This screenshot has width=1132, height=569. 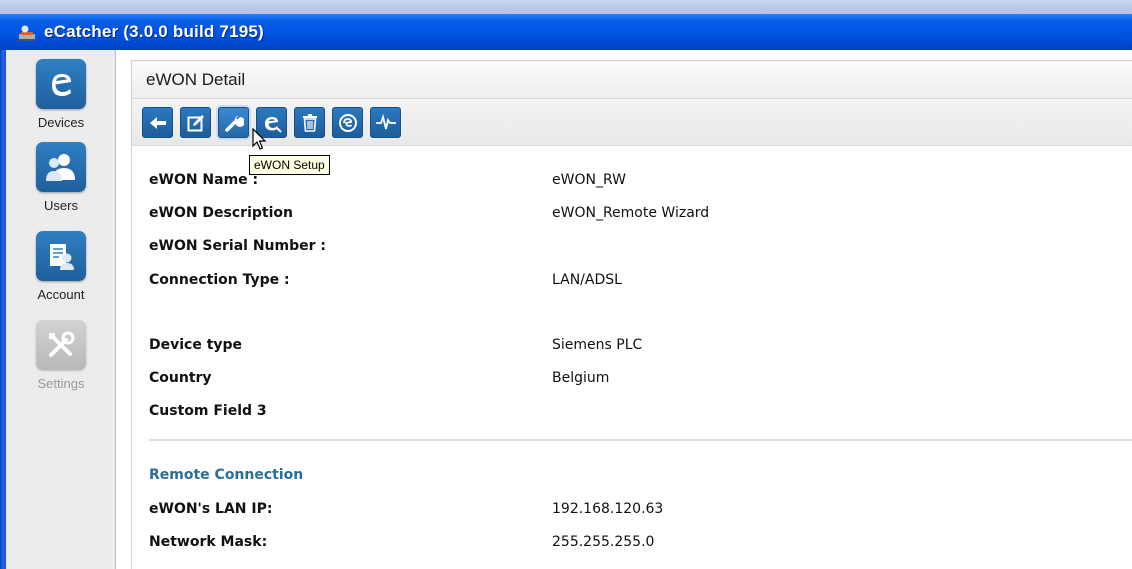 I want to click on field-label: Custom Field 3, so click(x=208, y=411).